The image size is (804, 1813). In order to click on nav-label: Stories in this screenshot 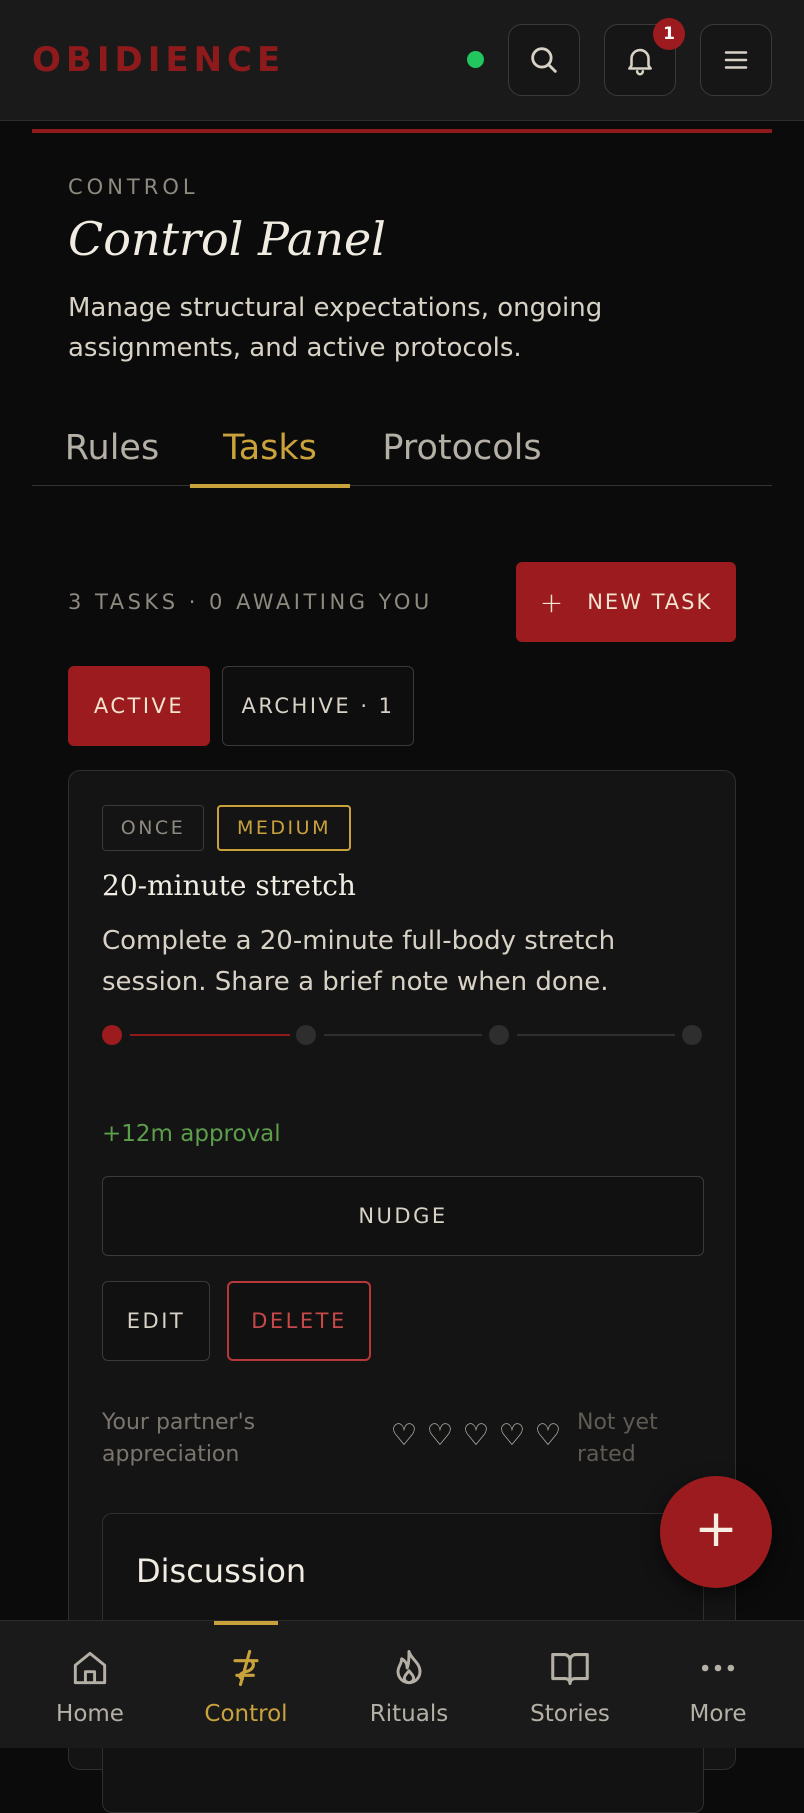, I will do `click(570, 1714)`.